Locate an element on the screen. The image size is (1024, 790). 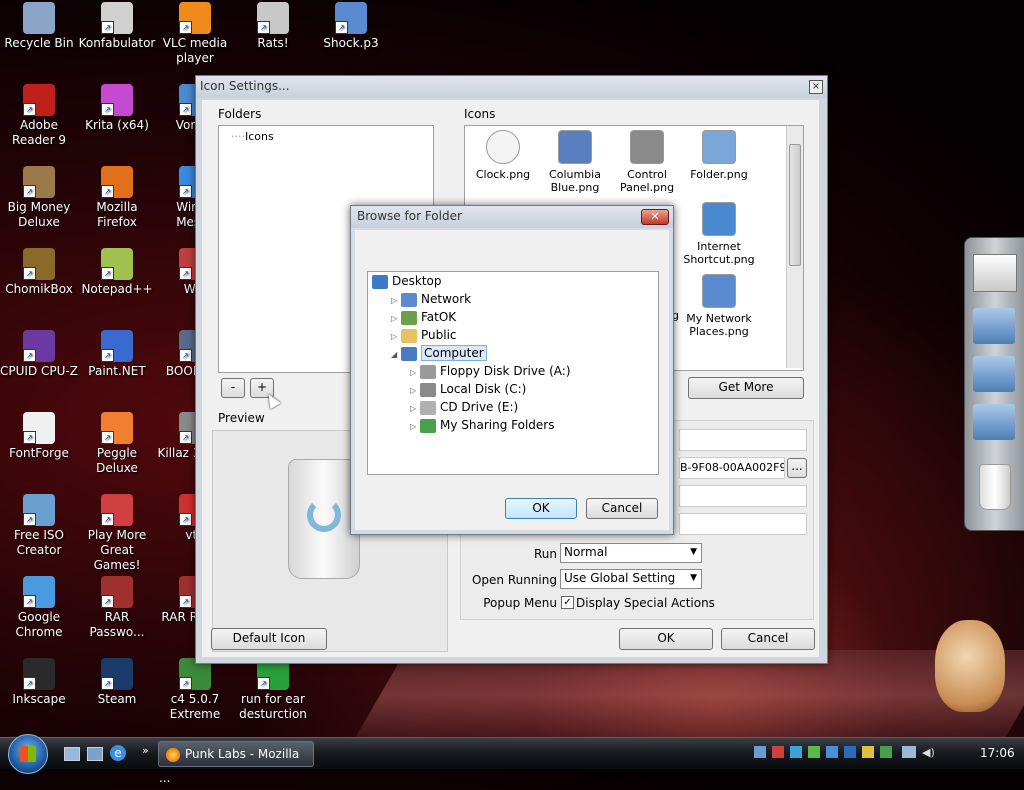
icons-scrollbar is located at coordinates (794, 247).